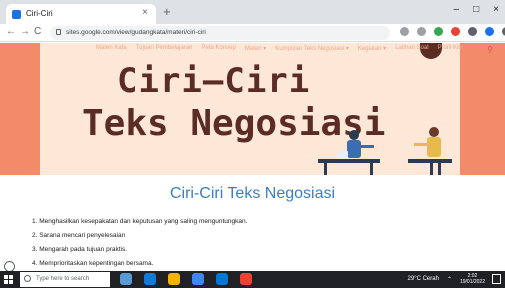  I want to click on network-icon: ⌃, so click(449, 279).